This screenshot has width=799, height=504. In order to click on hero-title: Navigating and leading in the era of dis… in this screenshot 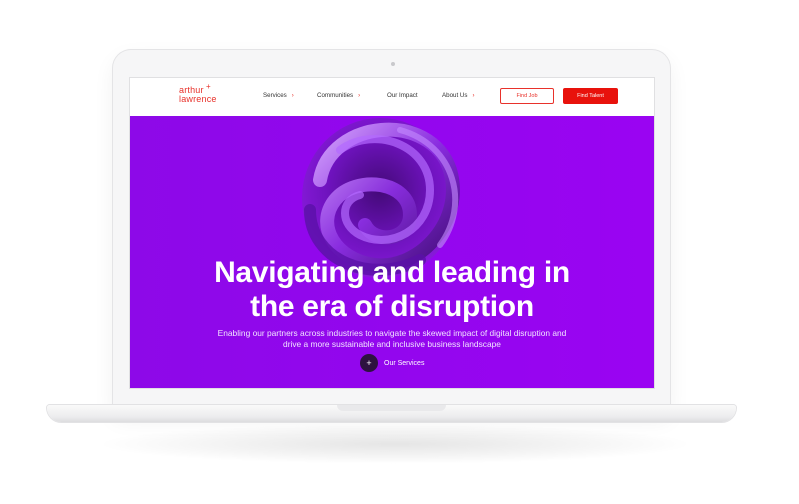, I will do `click(392, 290)`.